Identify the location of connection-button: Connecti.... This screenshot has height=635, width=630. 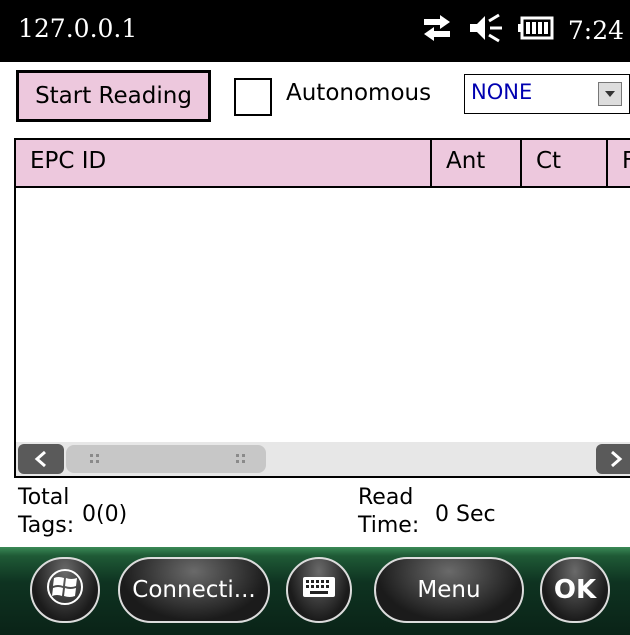
(194, 590).